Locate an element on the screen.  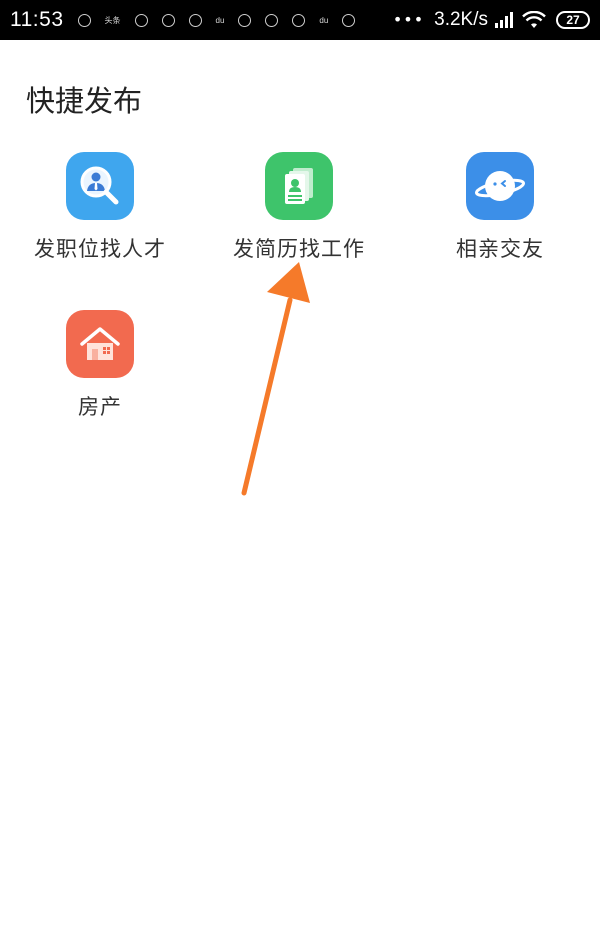
page-title: 快捷发布 is located at coordinates (84, 101).